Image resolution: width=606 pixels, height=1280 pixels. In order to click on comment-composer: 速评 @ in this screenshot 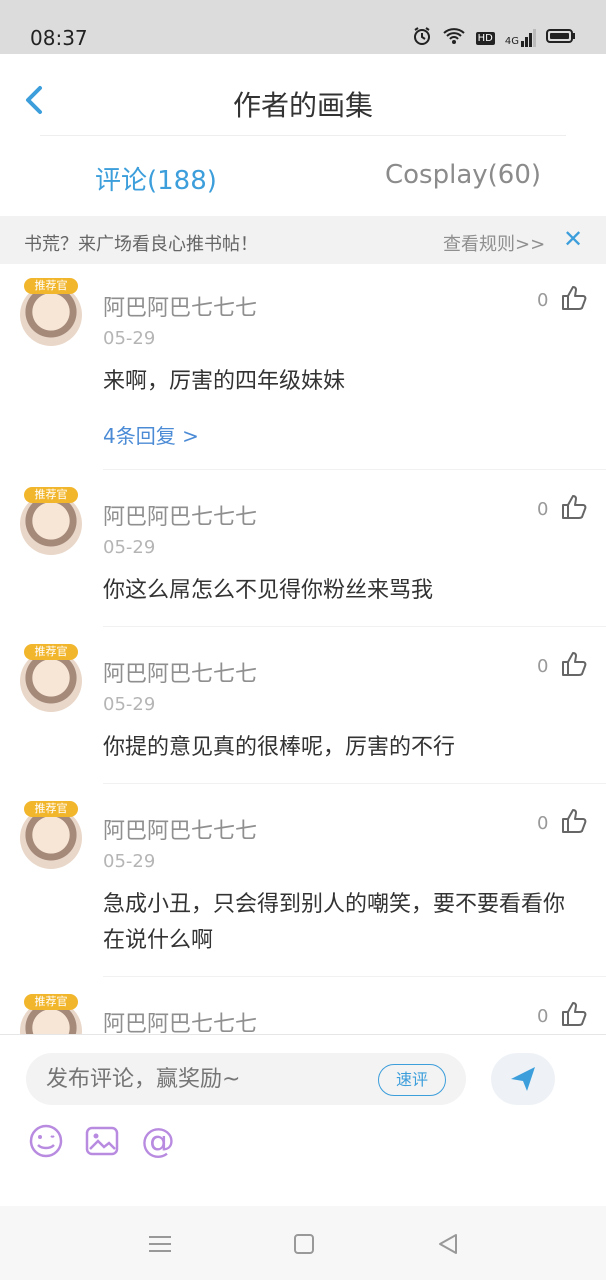, I will do `click(303, 1120)`.